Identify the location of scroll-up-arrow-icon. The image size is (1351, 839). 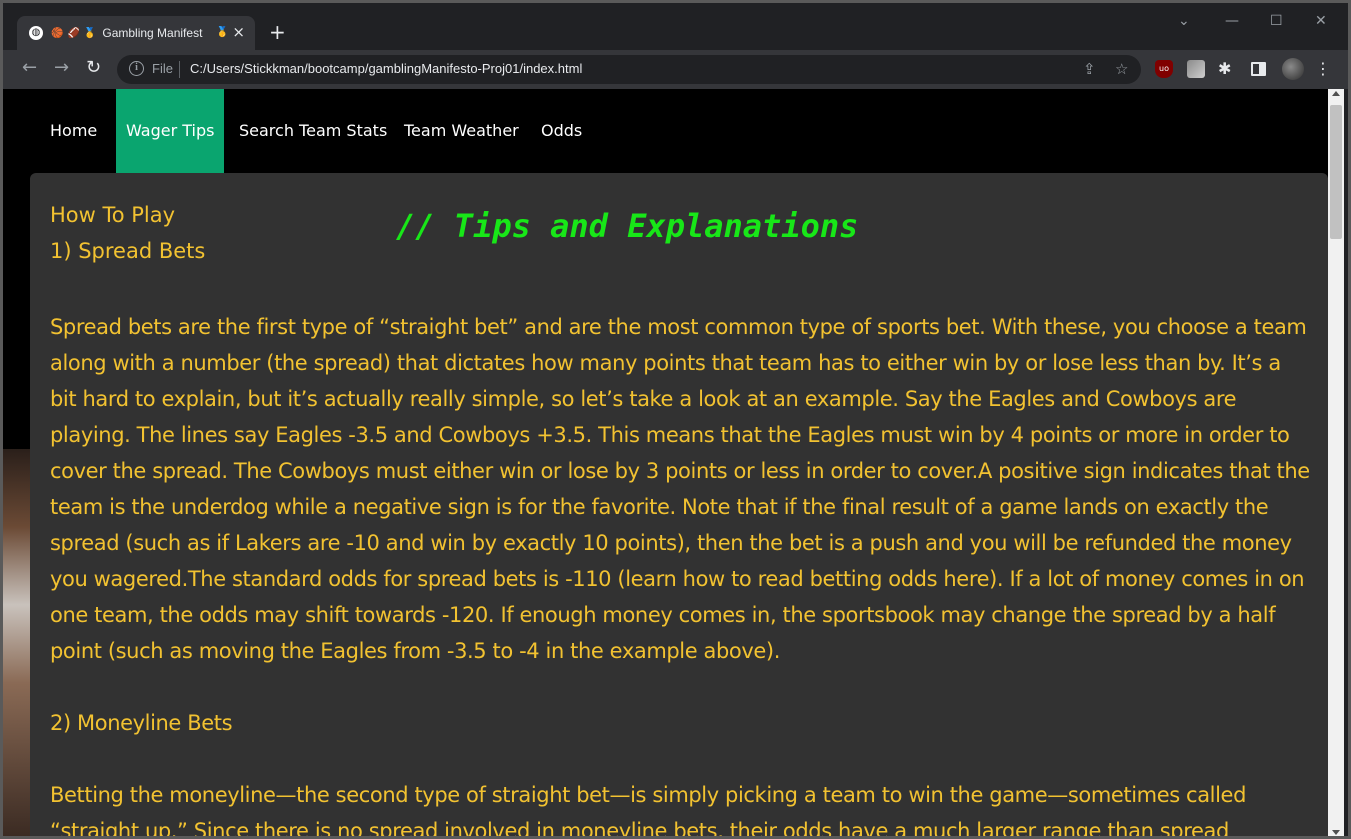
(1336, 93).